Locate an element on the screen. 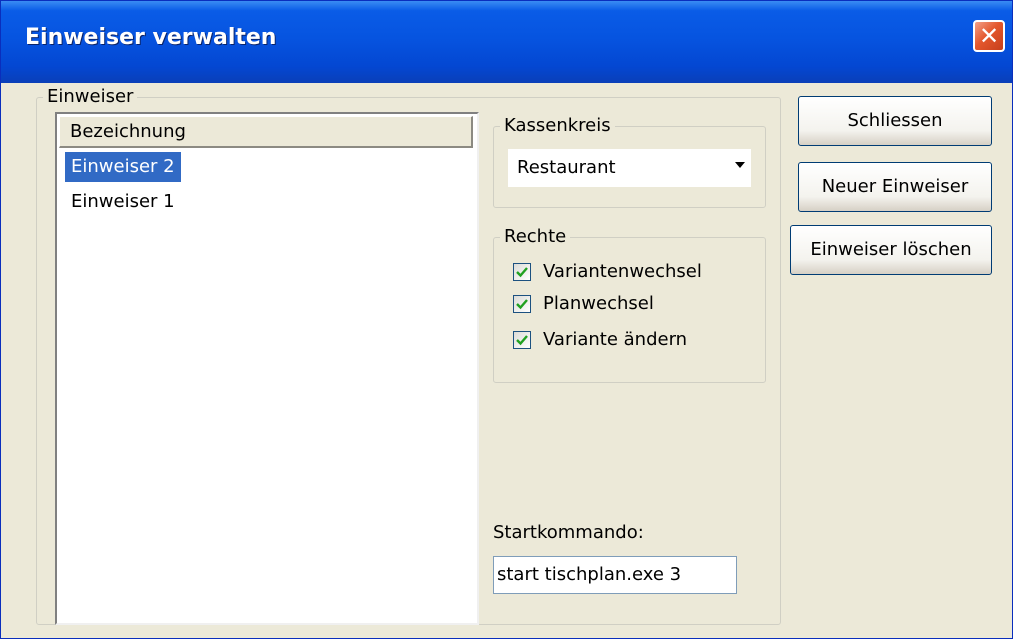  column-header-bezeichnung: Bezeichnung is located at coordinates (266, 132).